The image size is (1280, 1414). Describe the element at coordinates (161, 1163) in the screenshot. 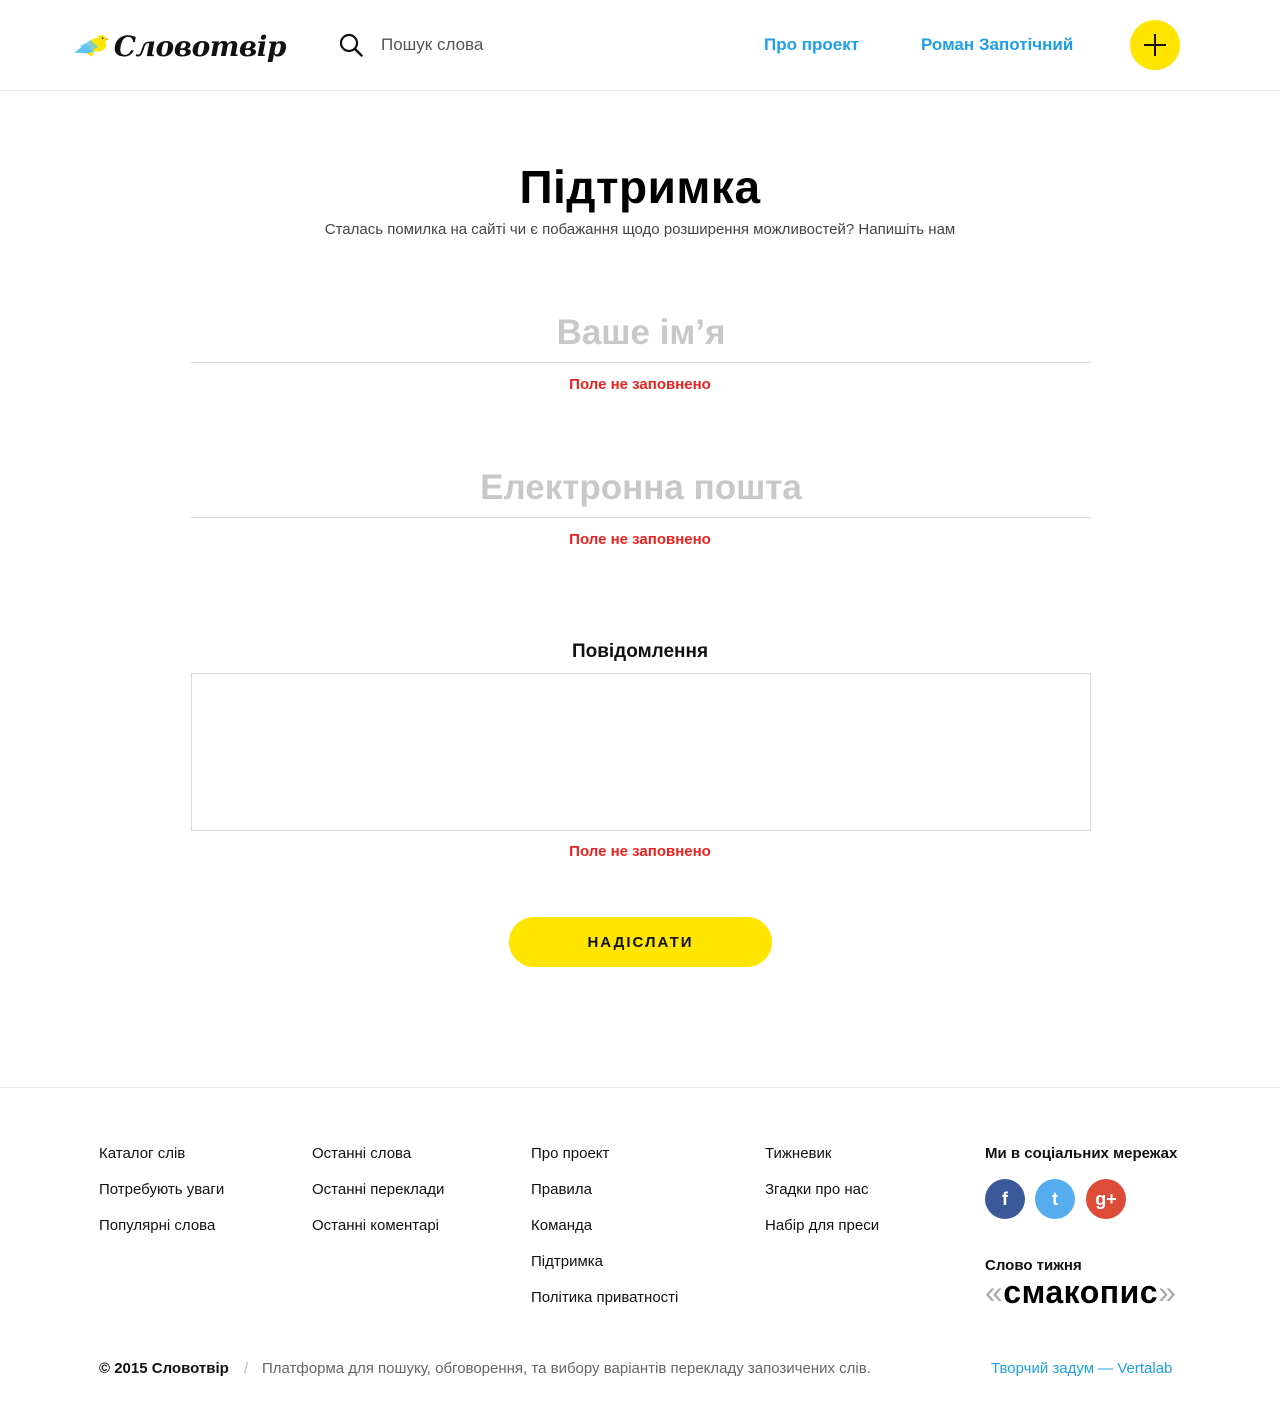

I see `footer-link-catalog: Каталог слів` at that location.